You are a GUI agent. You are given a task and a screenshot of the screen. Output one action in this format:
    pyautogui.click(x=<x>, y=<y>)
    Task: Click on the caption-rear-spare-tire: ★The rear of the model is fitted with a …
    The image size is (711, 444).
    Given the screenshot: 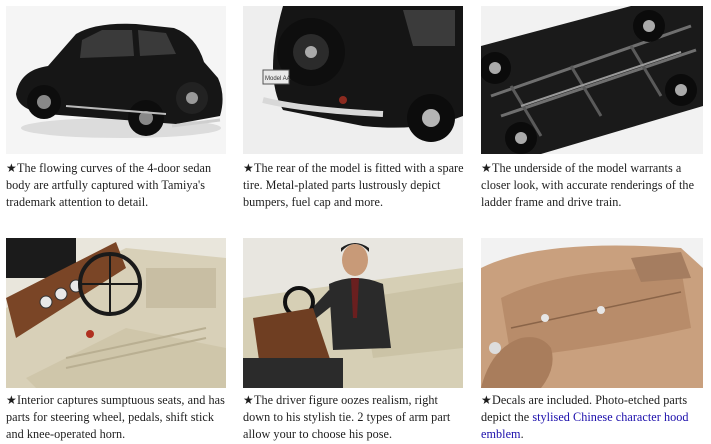 What is the action you would take?
    pyautogui.click(x=354, y=185)
    